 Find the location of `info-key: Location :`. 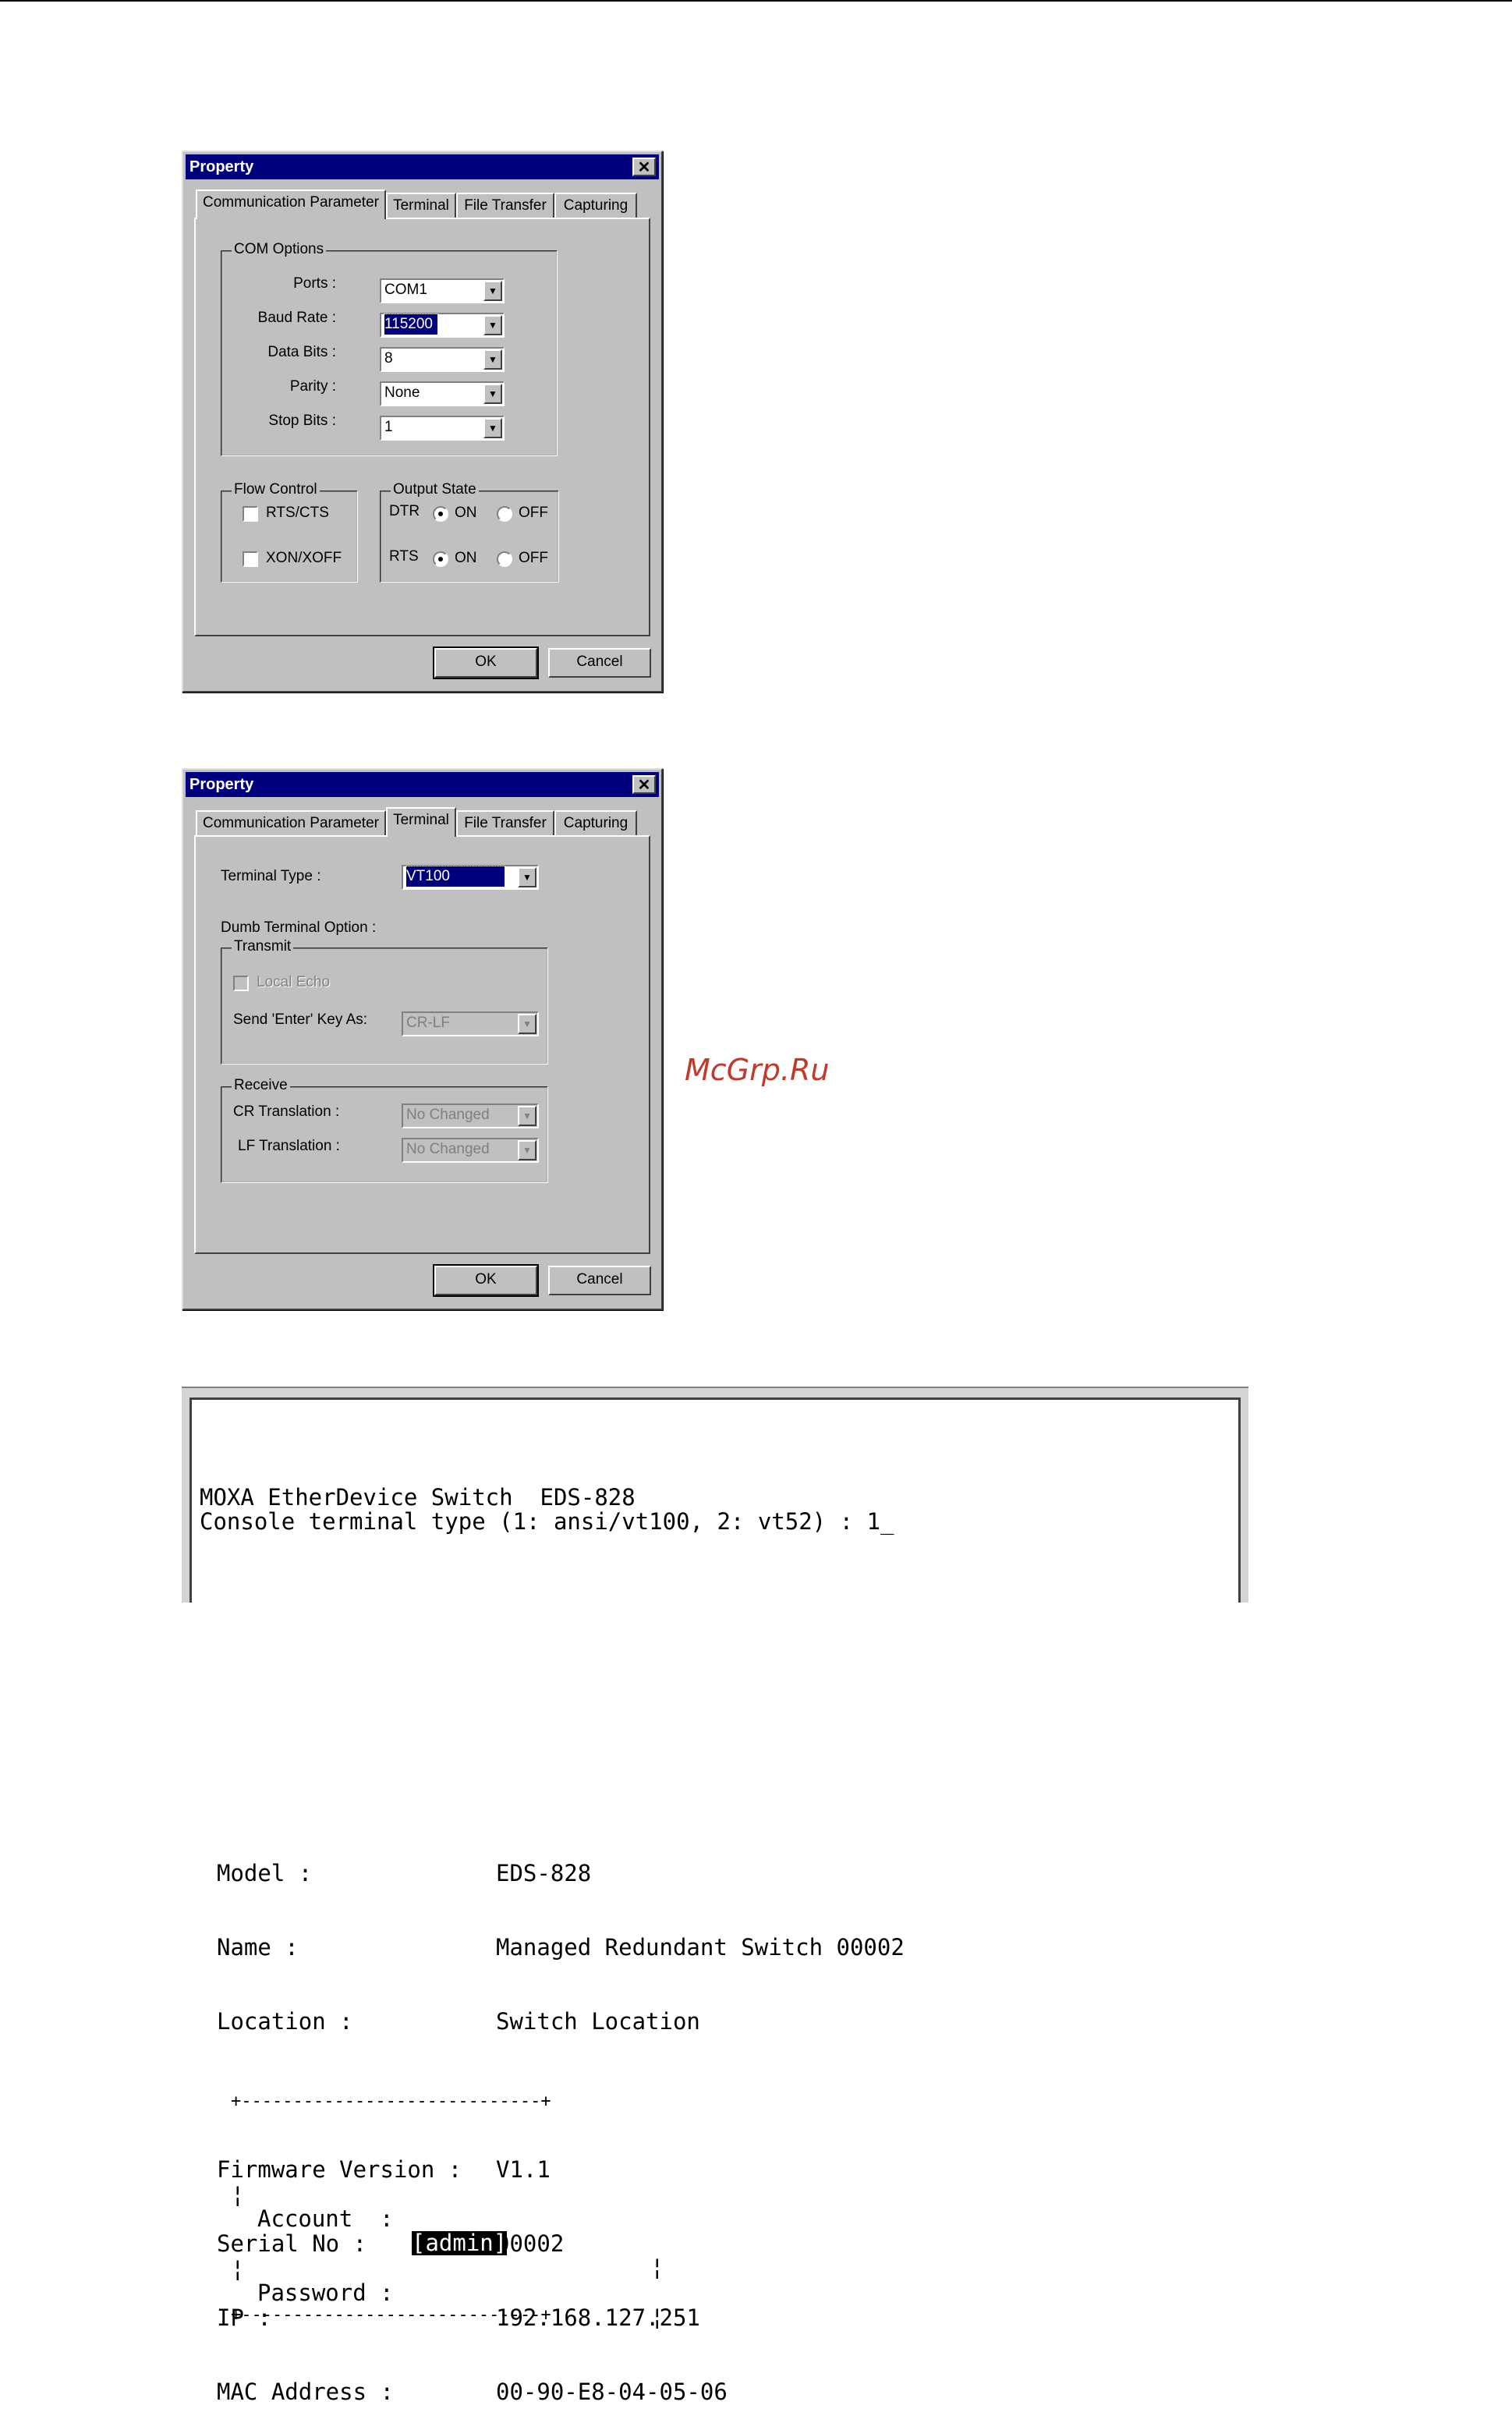

info-key: Location : is located at coordinates (285, 2021).